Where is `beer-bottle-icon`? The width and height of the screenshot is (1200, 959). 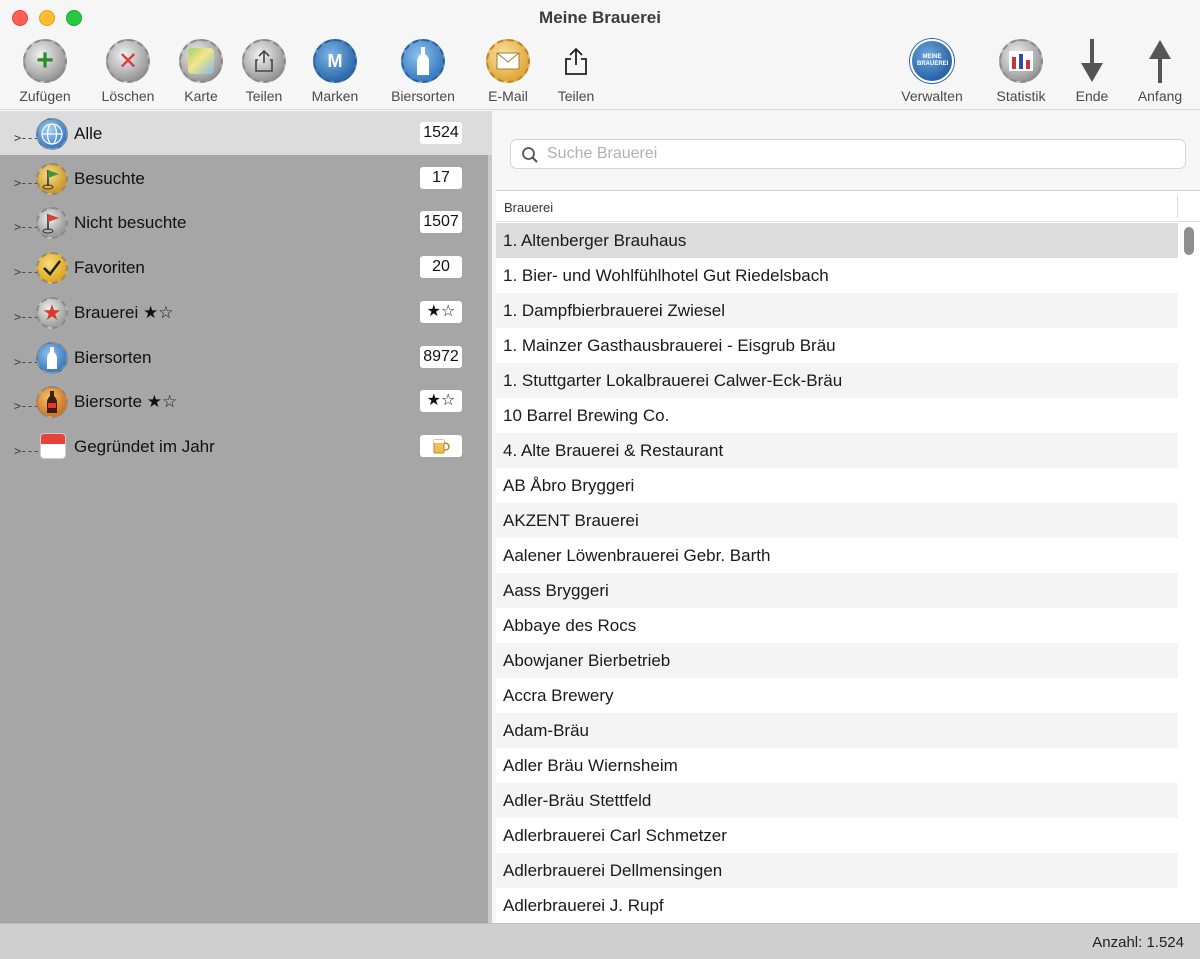 beer-bottle-icon is located at coordinates (52, 402).